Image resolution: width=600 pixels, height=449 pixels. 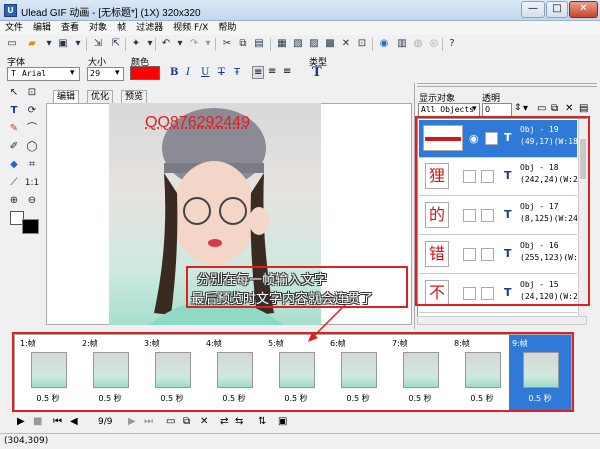 What do you see at coordinates (227, 28) in the screenshot?
I see `menu-help: 帮助` at bounding box center [227, 28].